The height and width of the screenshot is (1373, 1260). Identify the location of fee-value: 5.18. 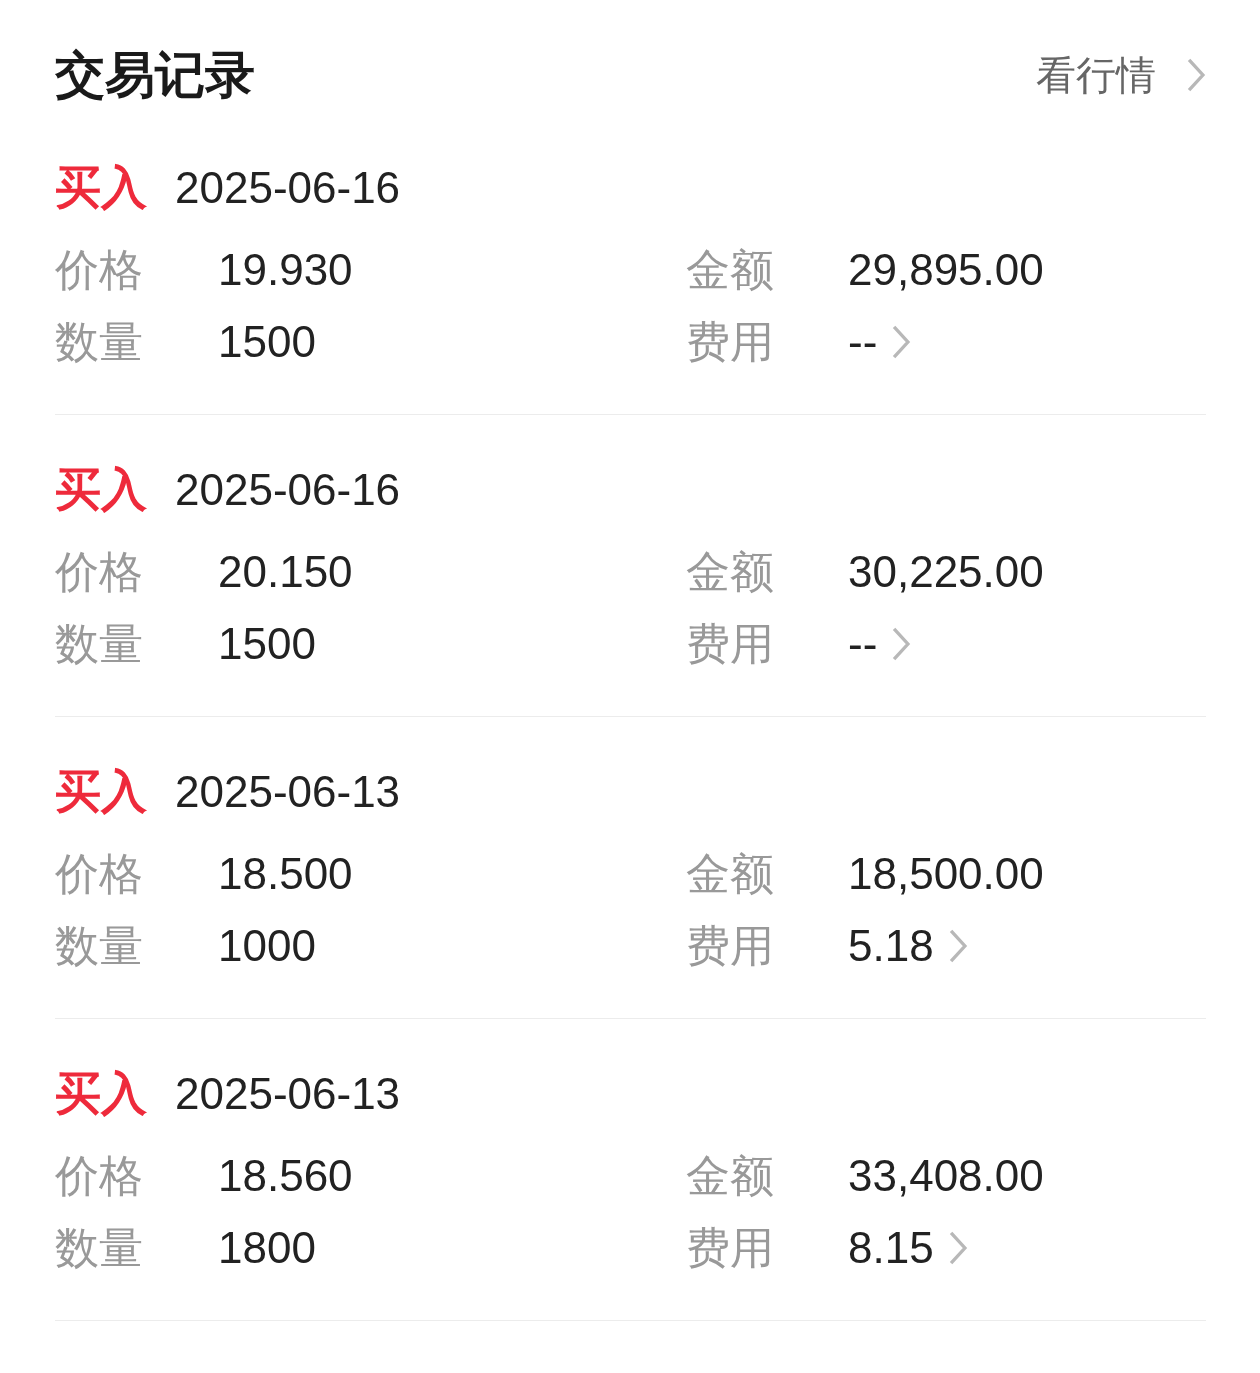
(891, 946).